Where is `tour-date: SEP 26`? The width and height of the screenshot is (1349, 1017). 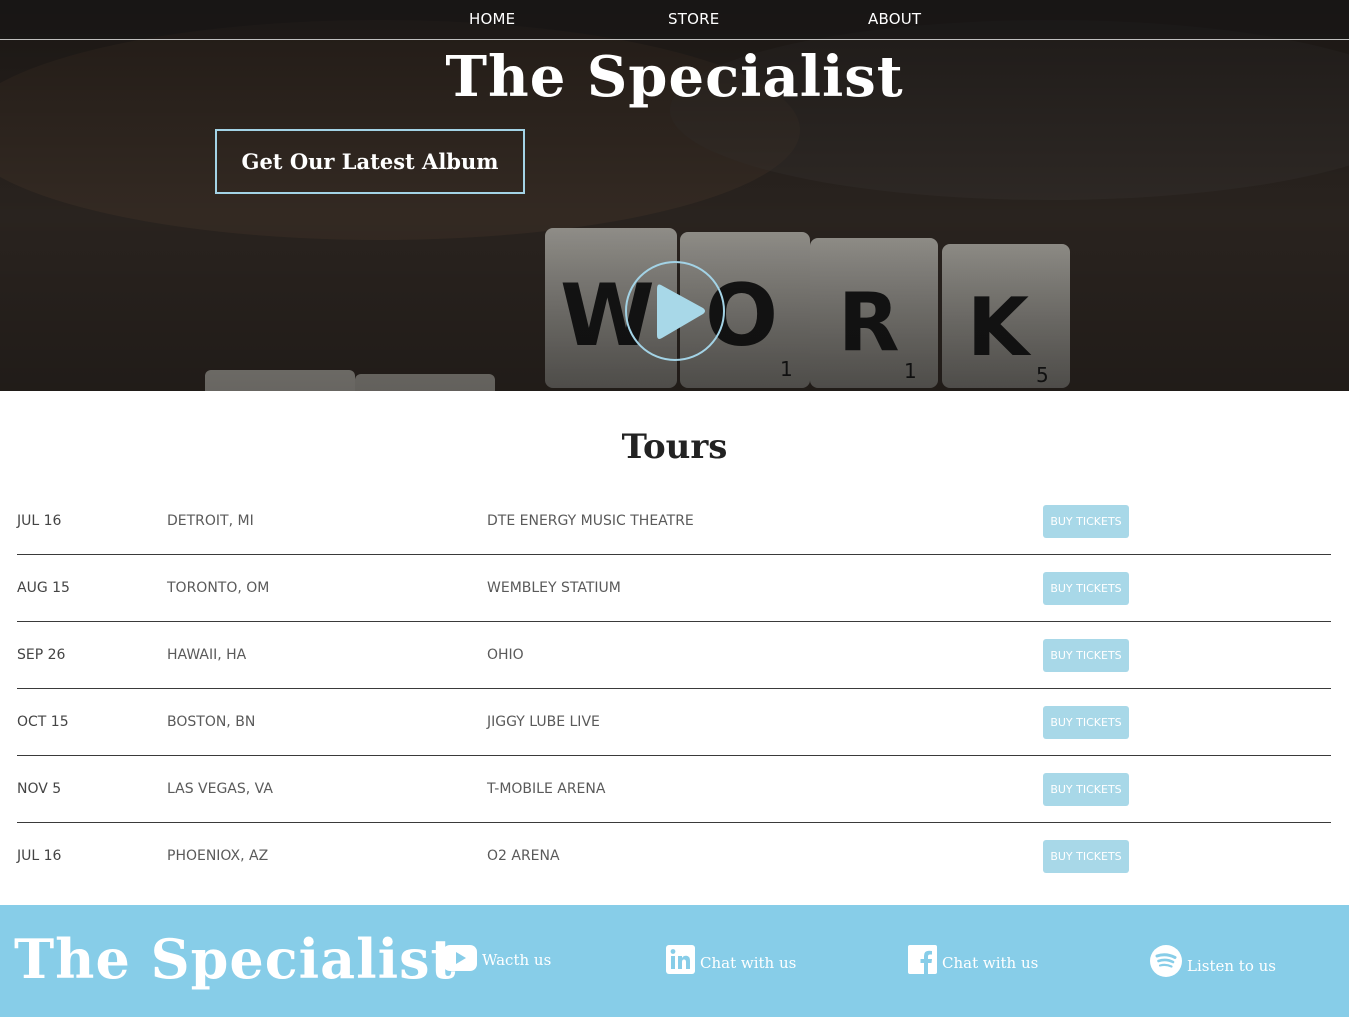 tour-date: SEP 26 is located at coordinates (41, 655).